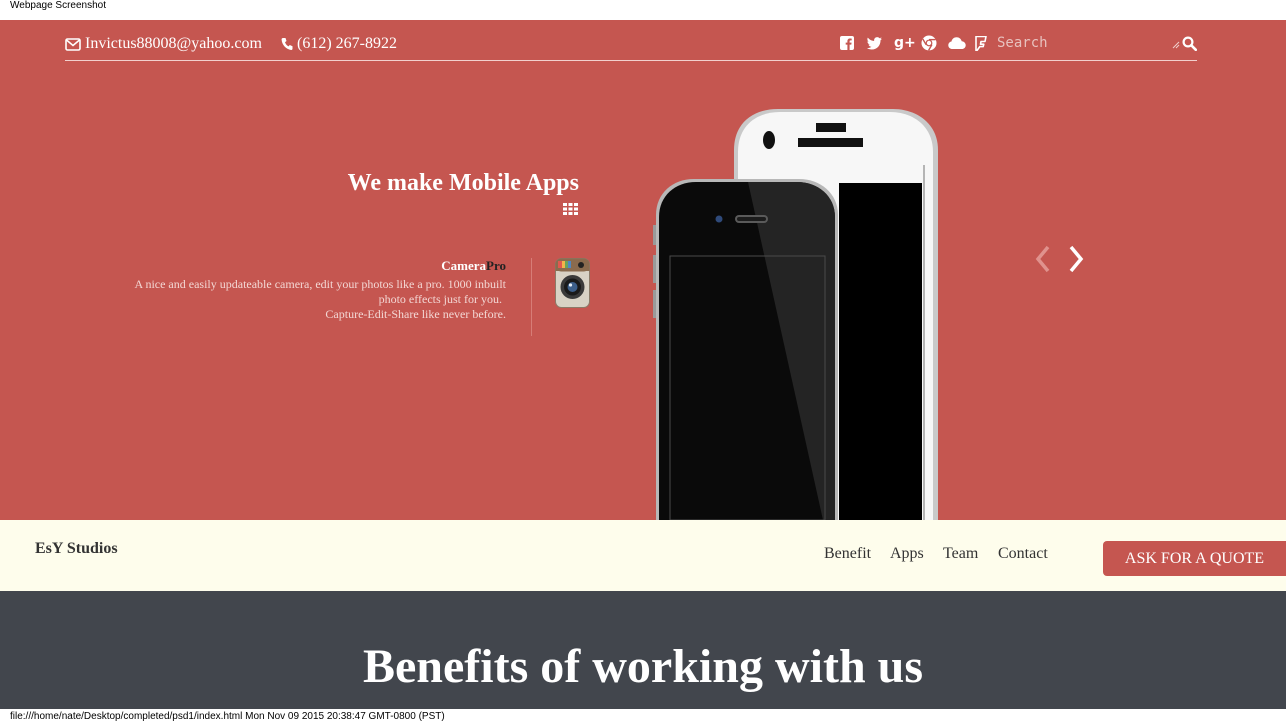 This screenshot has height=723, width=1286. I want to click on benefits-title: Benefits of working with us, so click(643, 666).